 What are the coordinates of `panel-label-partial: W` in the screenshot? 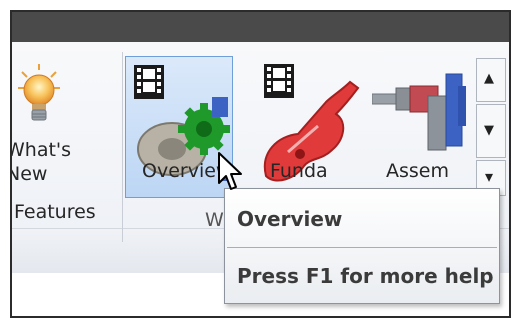 It's located at (214, 220).